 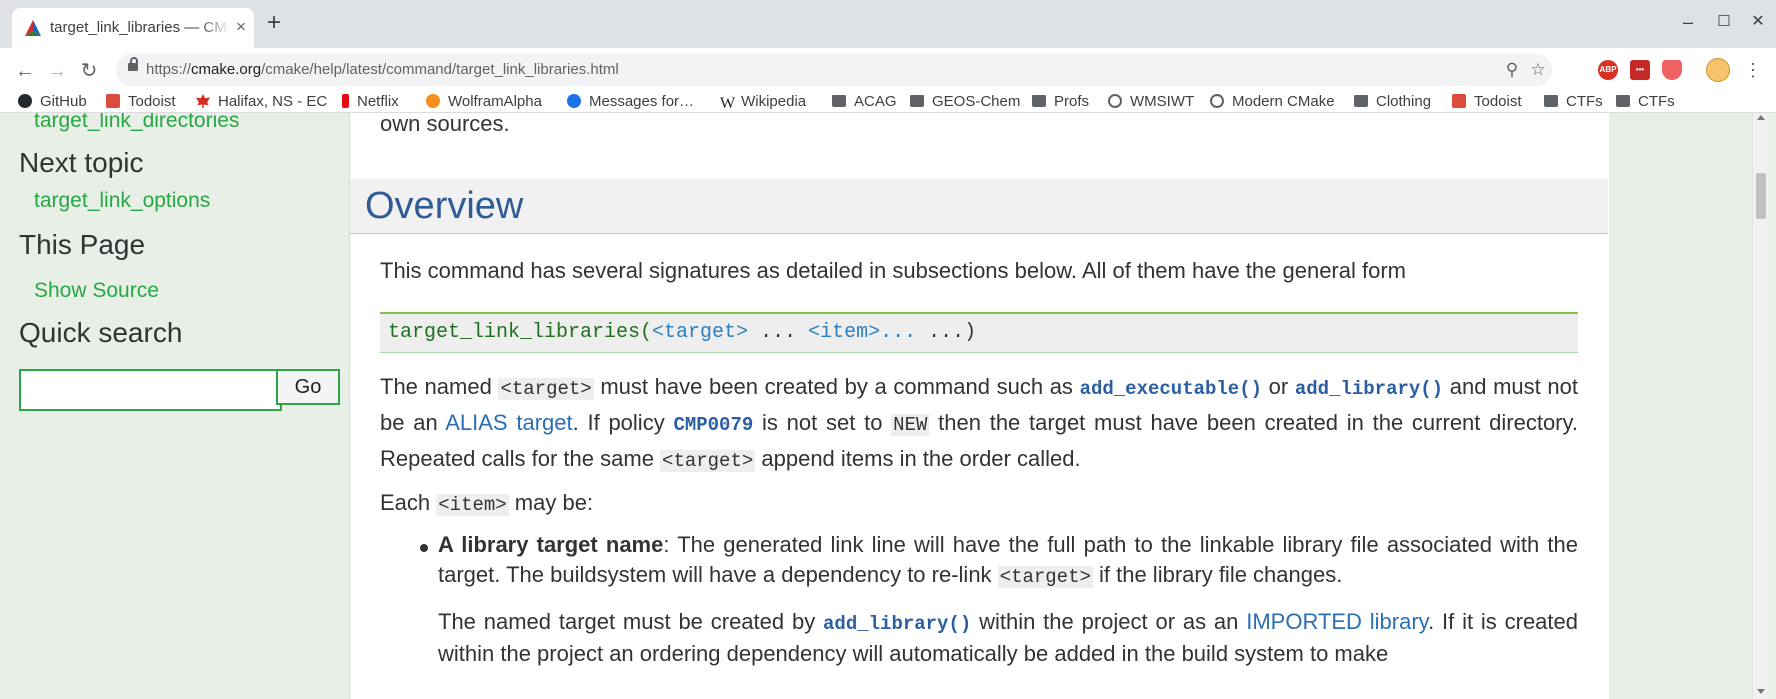 What do you see at coordinates (774, 101) in the screenshot?
I see `bookmark-label: Wikipedia` at bounding box center [774, 101].